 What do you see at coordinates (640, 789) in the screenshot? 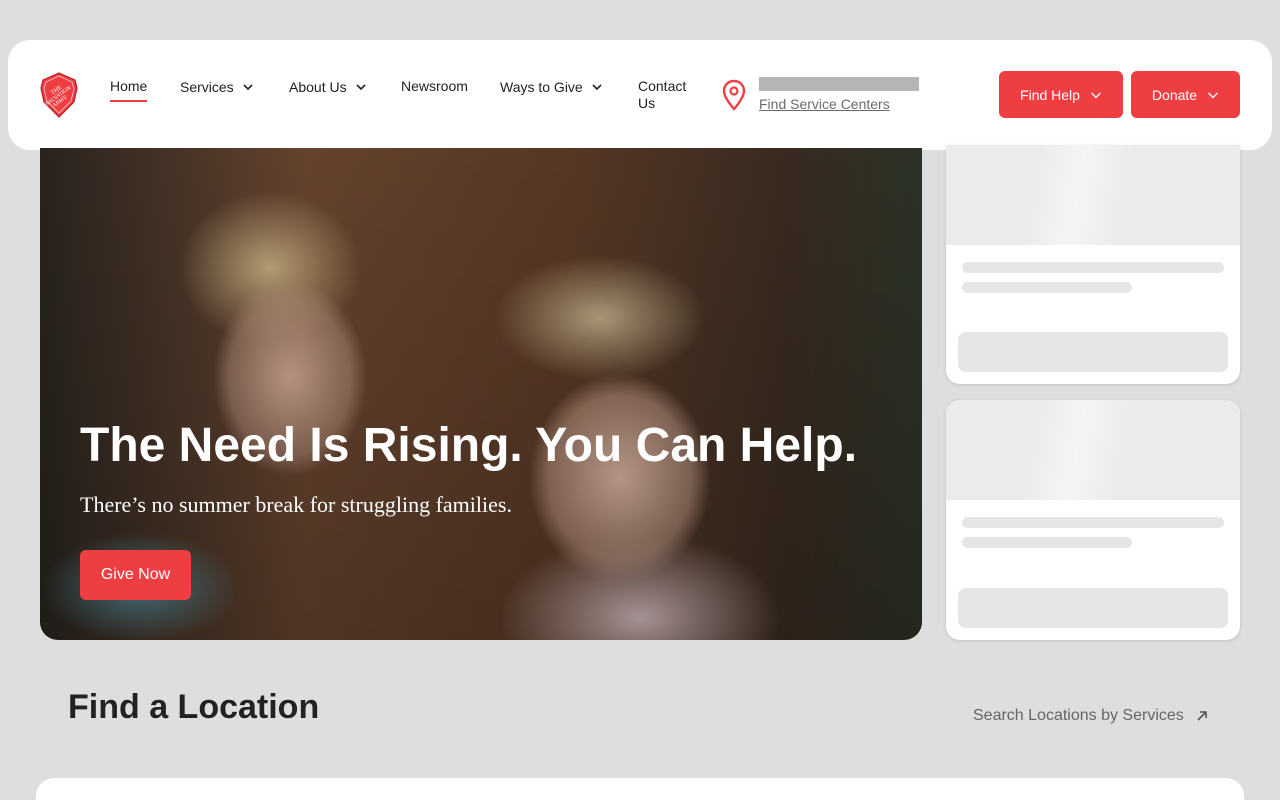
I see `location-panel` at bounding box center [640, 789].